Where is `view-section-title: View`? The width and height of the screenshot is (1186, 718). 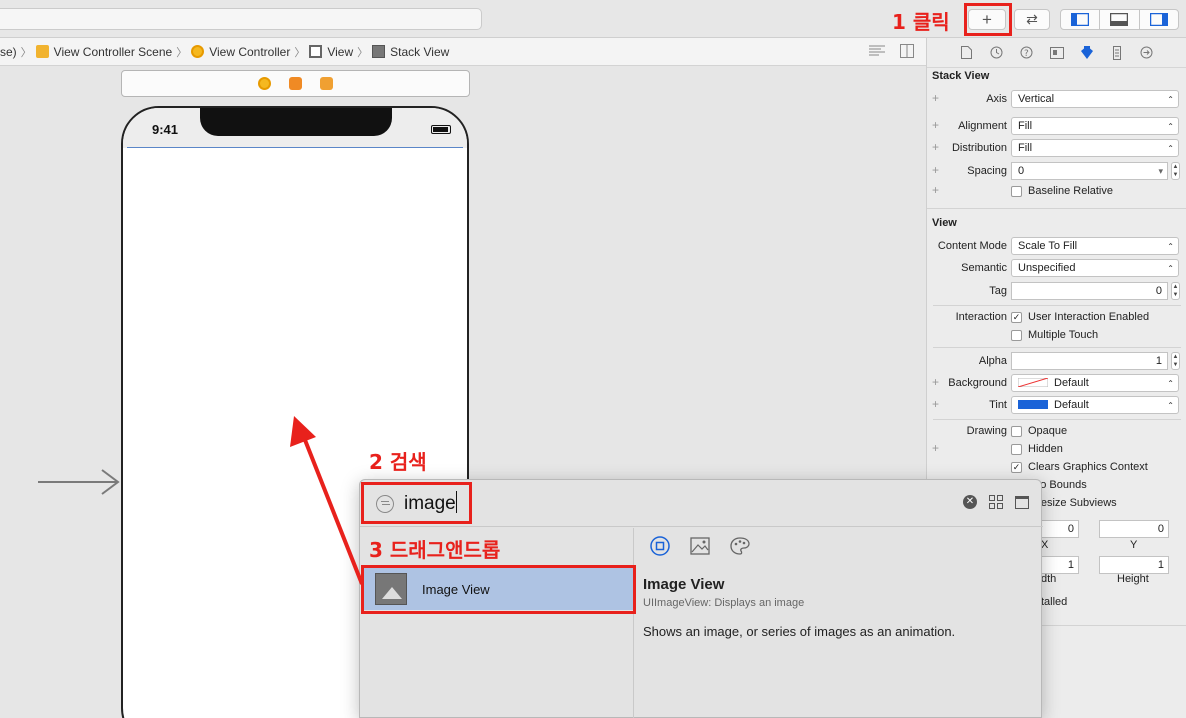 view-section-title: View is located at coordinates (944, 223).